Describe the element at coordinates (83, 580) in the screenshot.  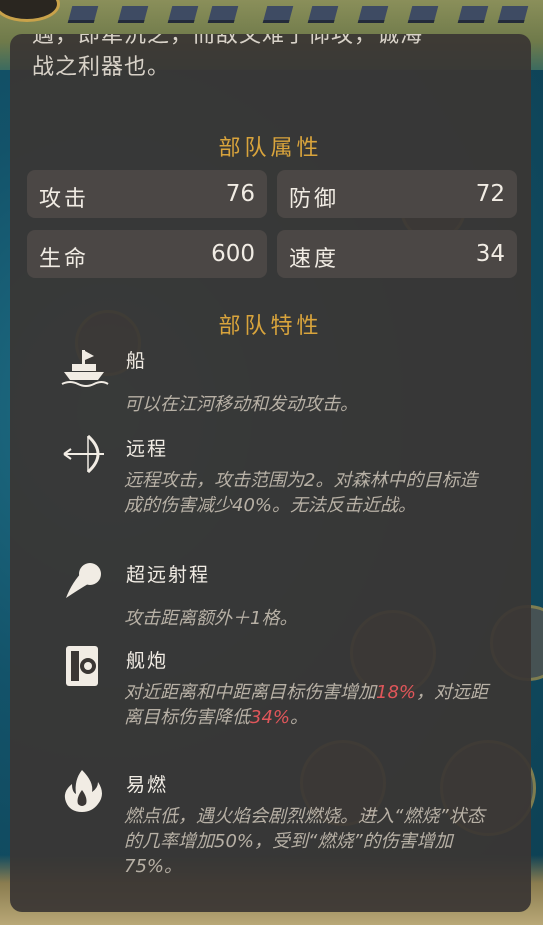
I see `projectile-icon` at that location.